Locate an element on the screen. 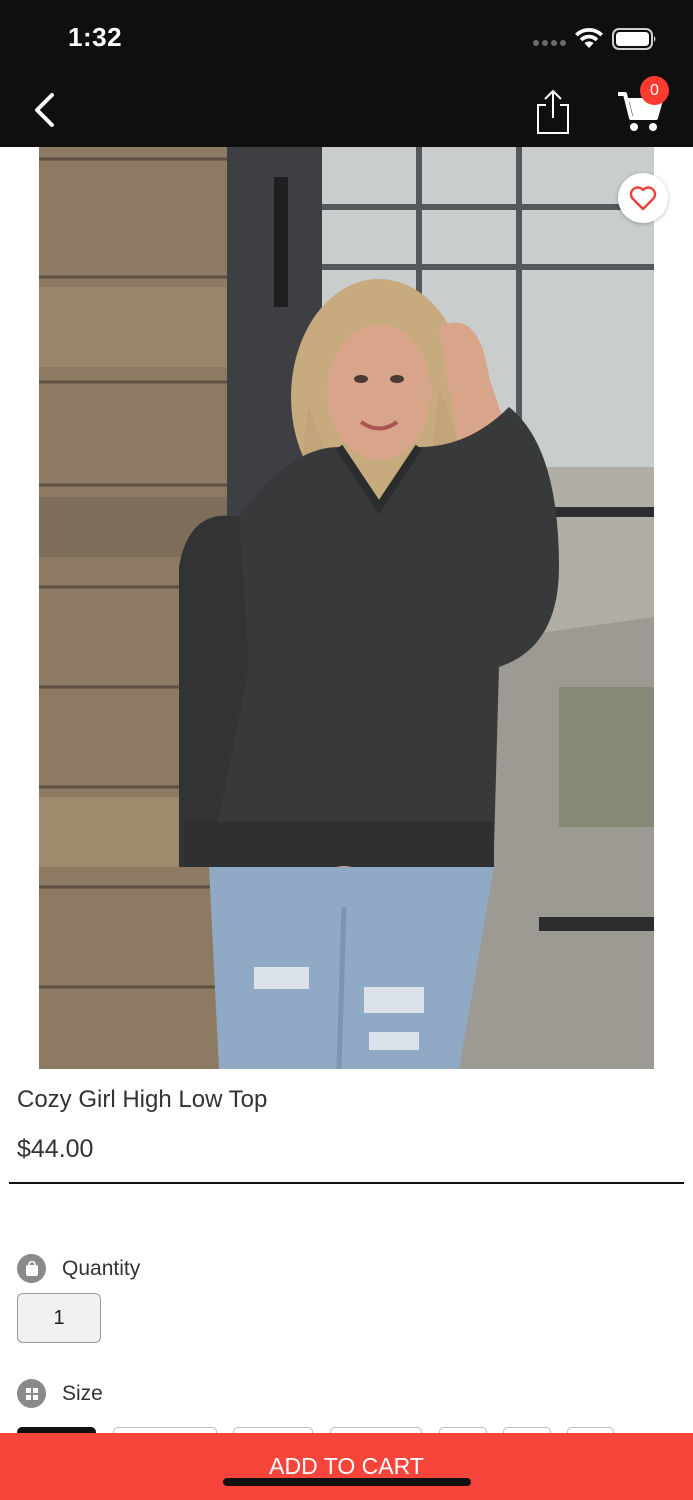  quantity-label: Quantity is located at coordinates (101, 1268).